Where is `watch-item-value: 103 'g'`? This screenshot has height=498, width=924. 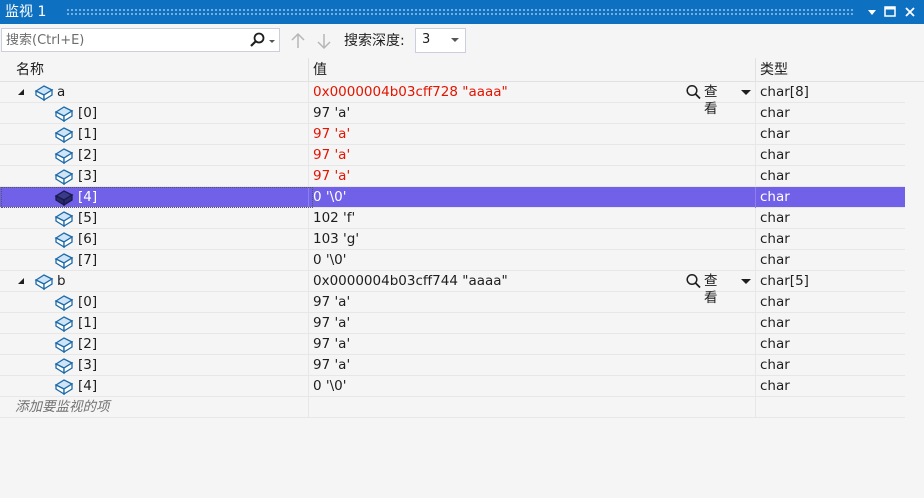 watch-item-value: 103 'g' is located at coordinates (336, 239).